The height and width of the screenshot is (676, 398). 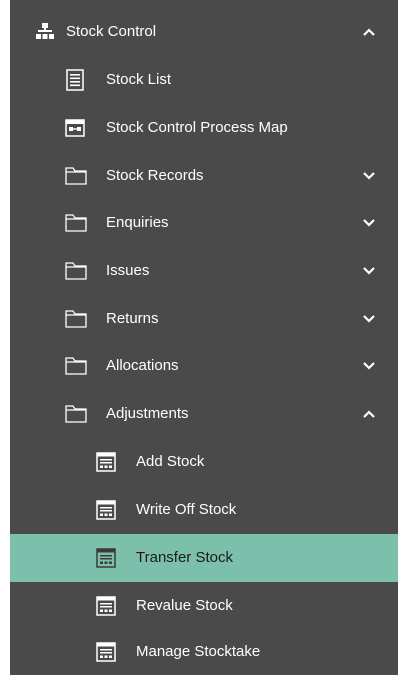 What do you see at coordinates (204, 271) in the screenshot?
I see `tree-item-issues: Issues` at bounding box center [204, 271].